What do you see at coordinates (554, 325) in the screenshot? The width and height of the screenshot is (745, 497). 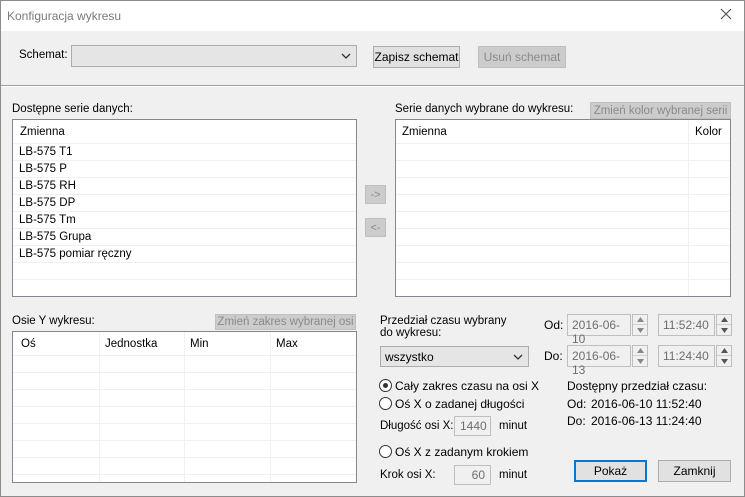 I see `from-label: Od:` at bounding box center [554, 325].